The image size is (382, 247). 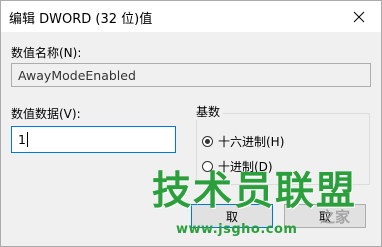 What do you see at coordinates (27, 139) in the screenshot?
I see `text-caret` at bounding box center [27, 139].